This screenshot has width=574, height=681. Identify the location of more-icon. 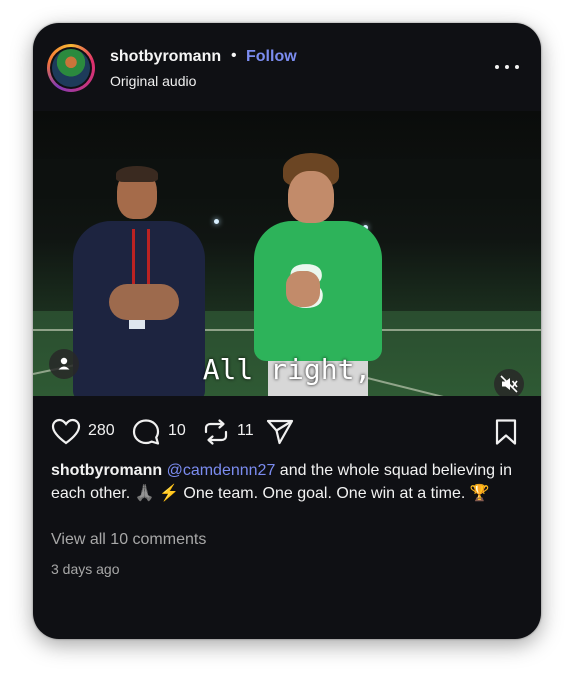
(507, 67).